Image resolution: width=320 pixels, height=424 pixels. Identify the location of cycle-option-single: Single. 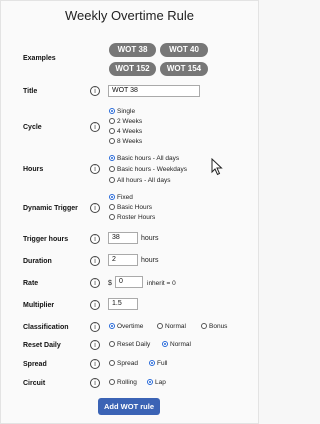
(122, 111).